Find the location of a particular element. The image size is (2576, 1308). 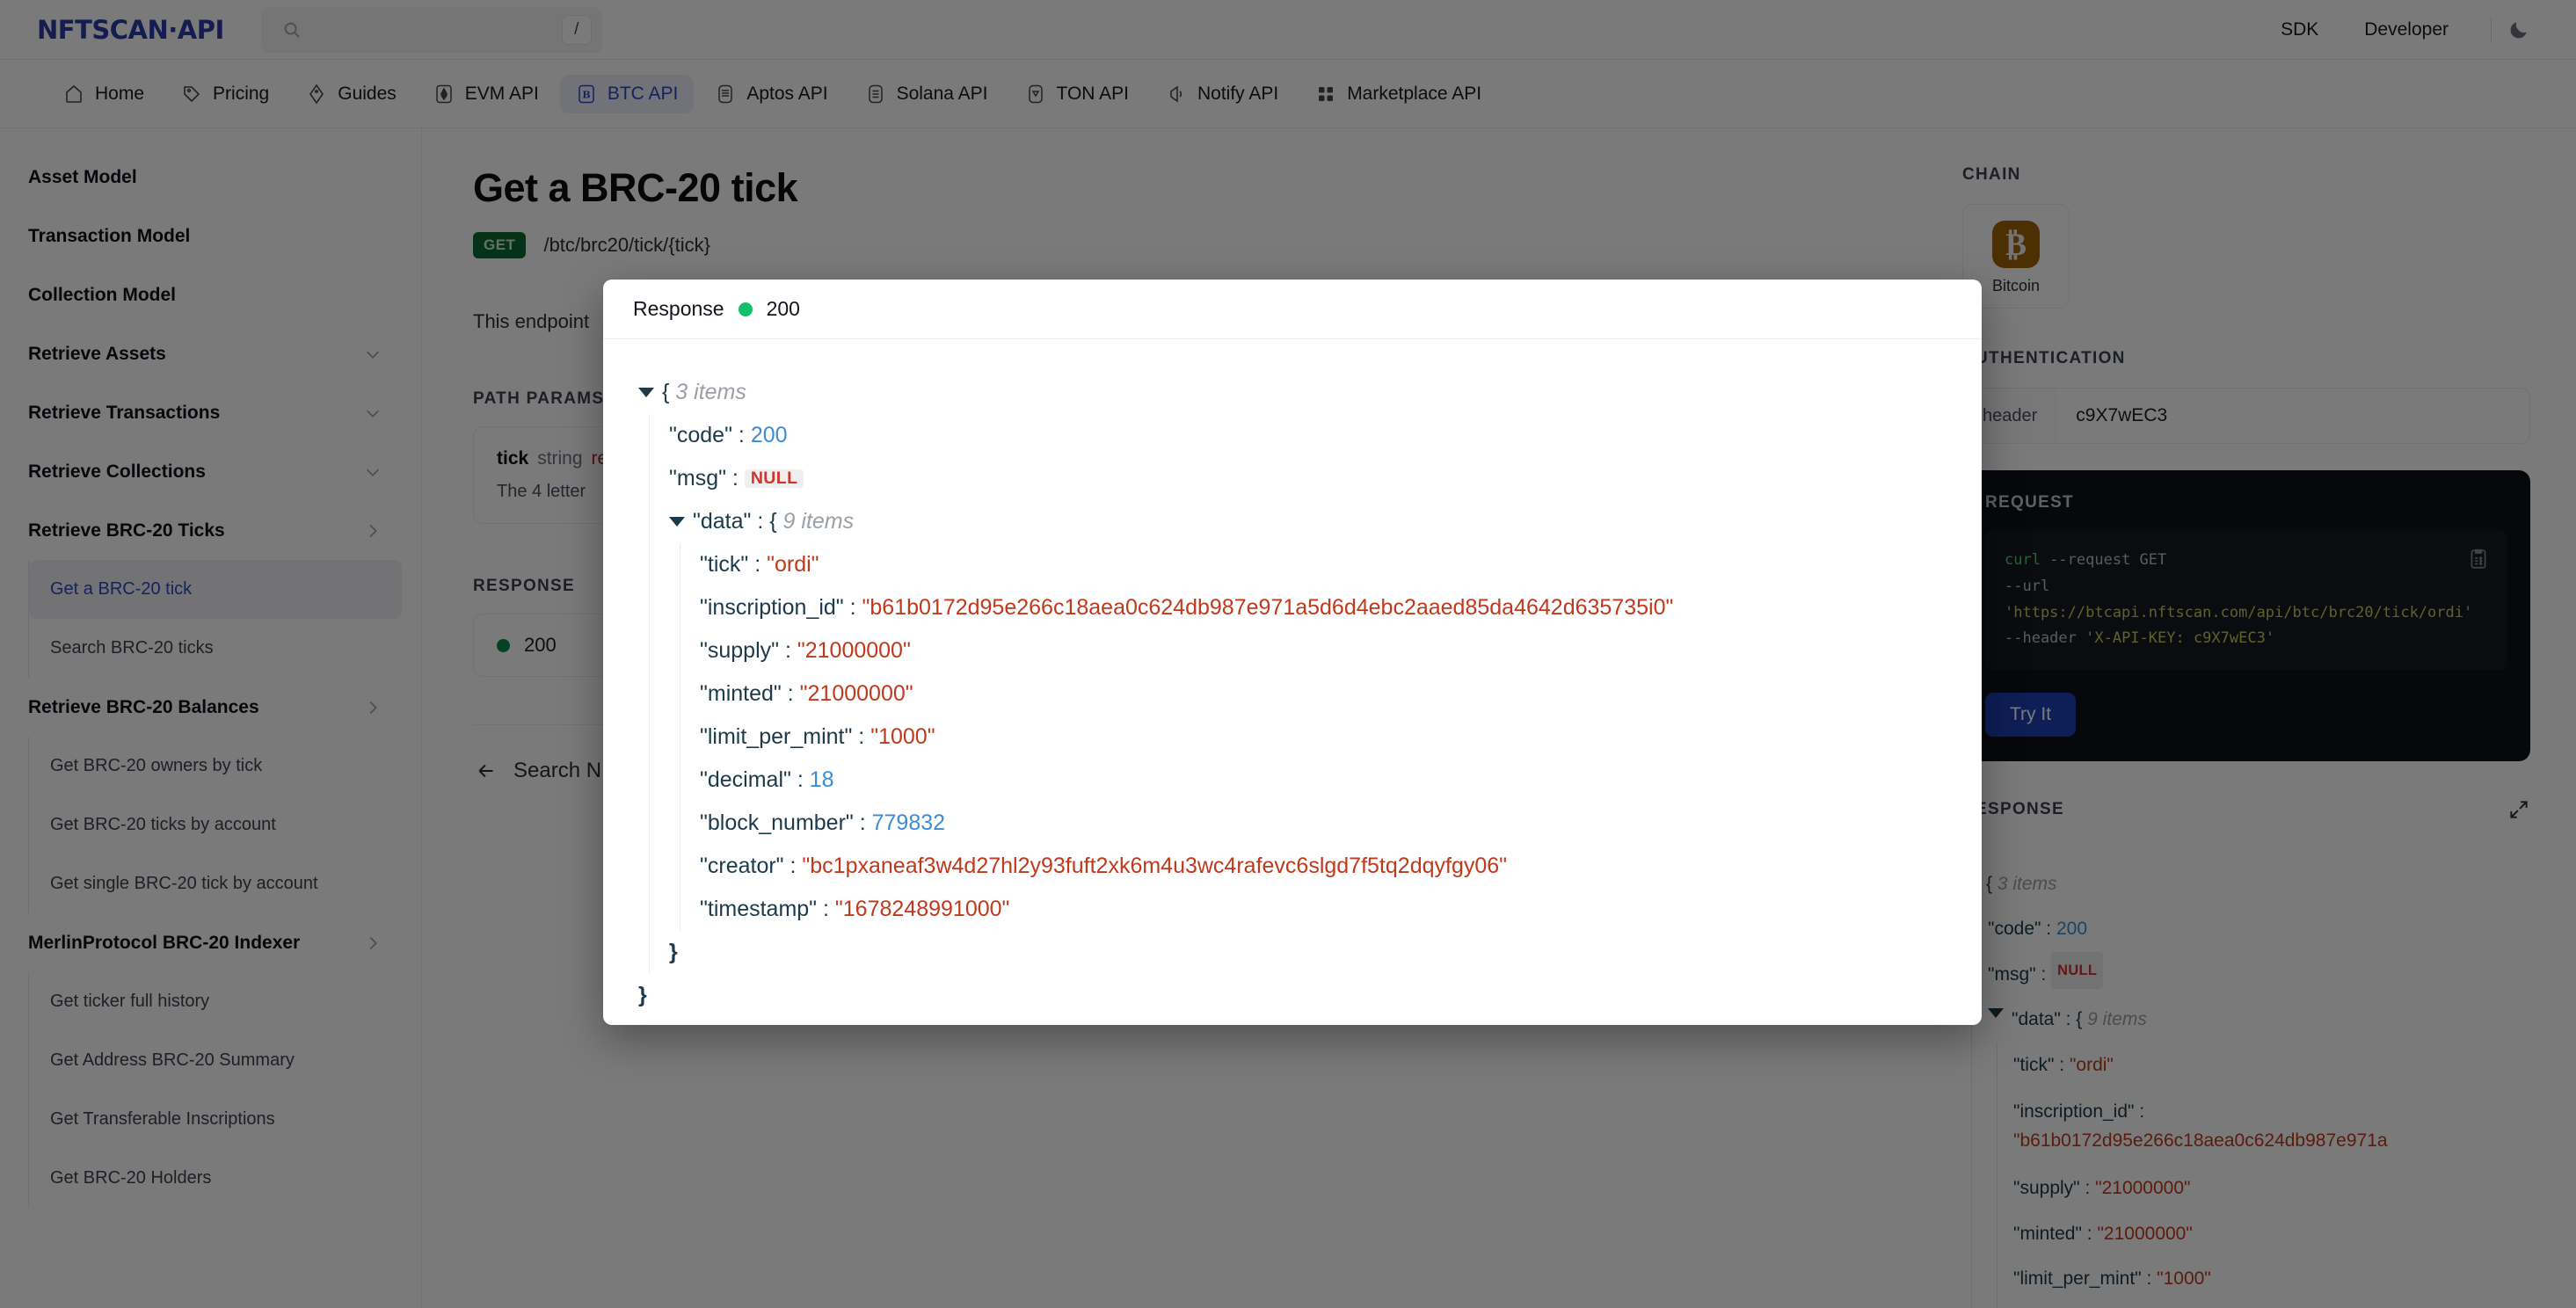

json-key: "minted" is located at coordinates (741, 693).